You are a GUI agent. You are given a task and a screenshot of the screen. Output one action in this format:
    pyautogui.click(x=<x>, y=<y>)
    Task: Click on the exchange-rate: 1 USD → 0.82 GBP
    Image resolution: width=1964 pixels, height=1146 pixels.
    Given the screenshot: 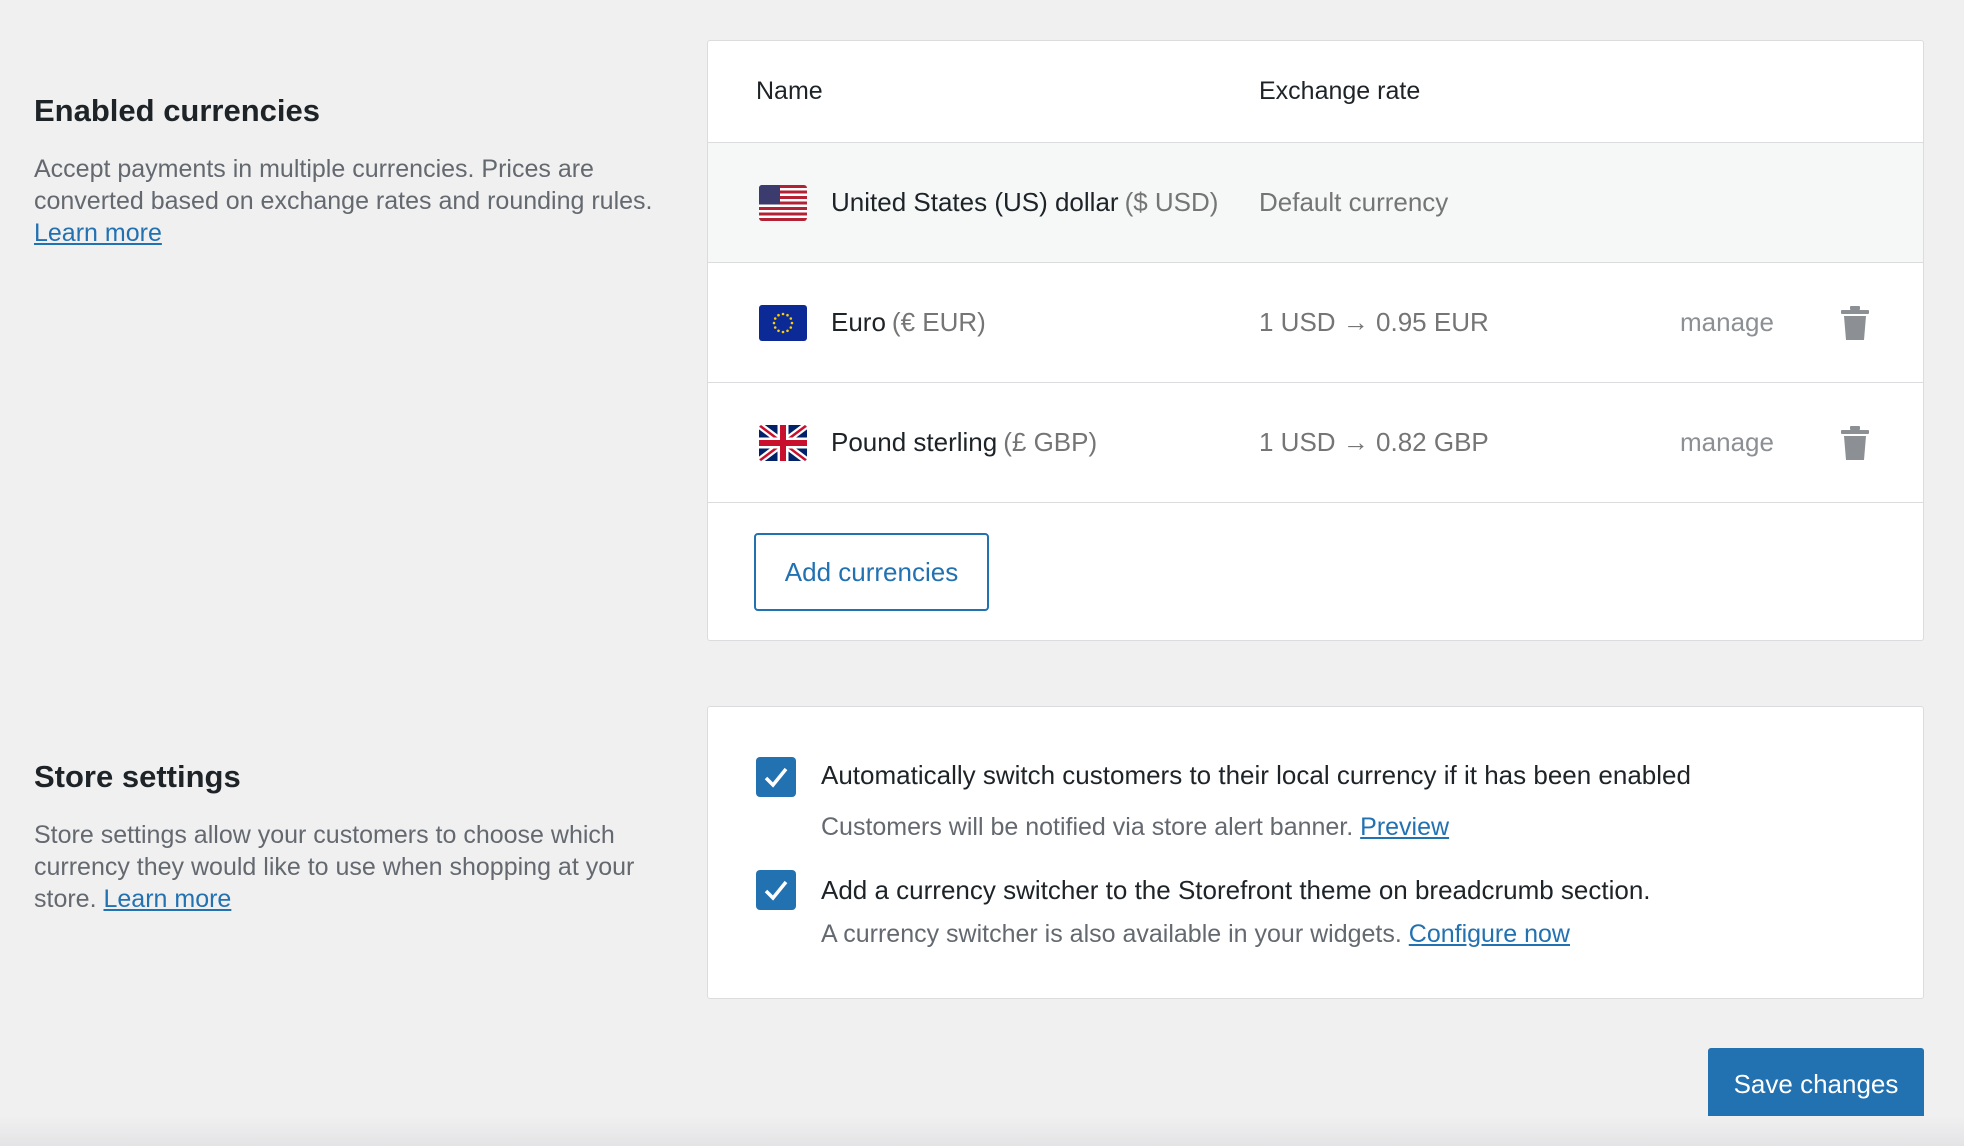 What is the action you would take?
    pyautogui.click(x=1374, y=442)
    